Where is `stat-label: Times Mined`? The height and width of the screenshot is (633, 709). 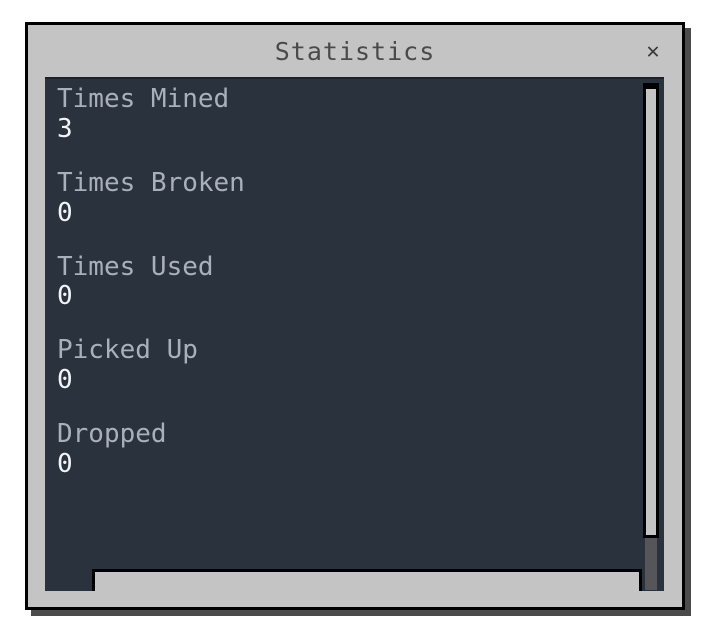 stat-label: Times Mined is located at coordinates (143, 99).